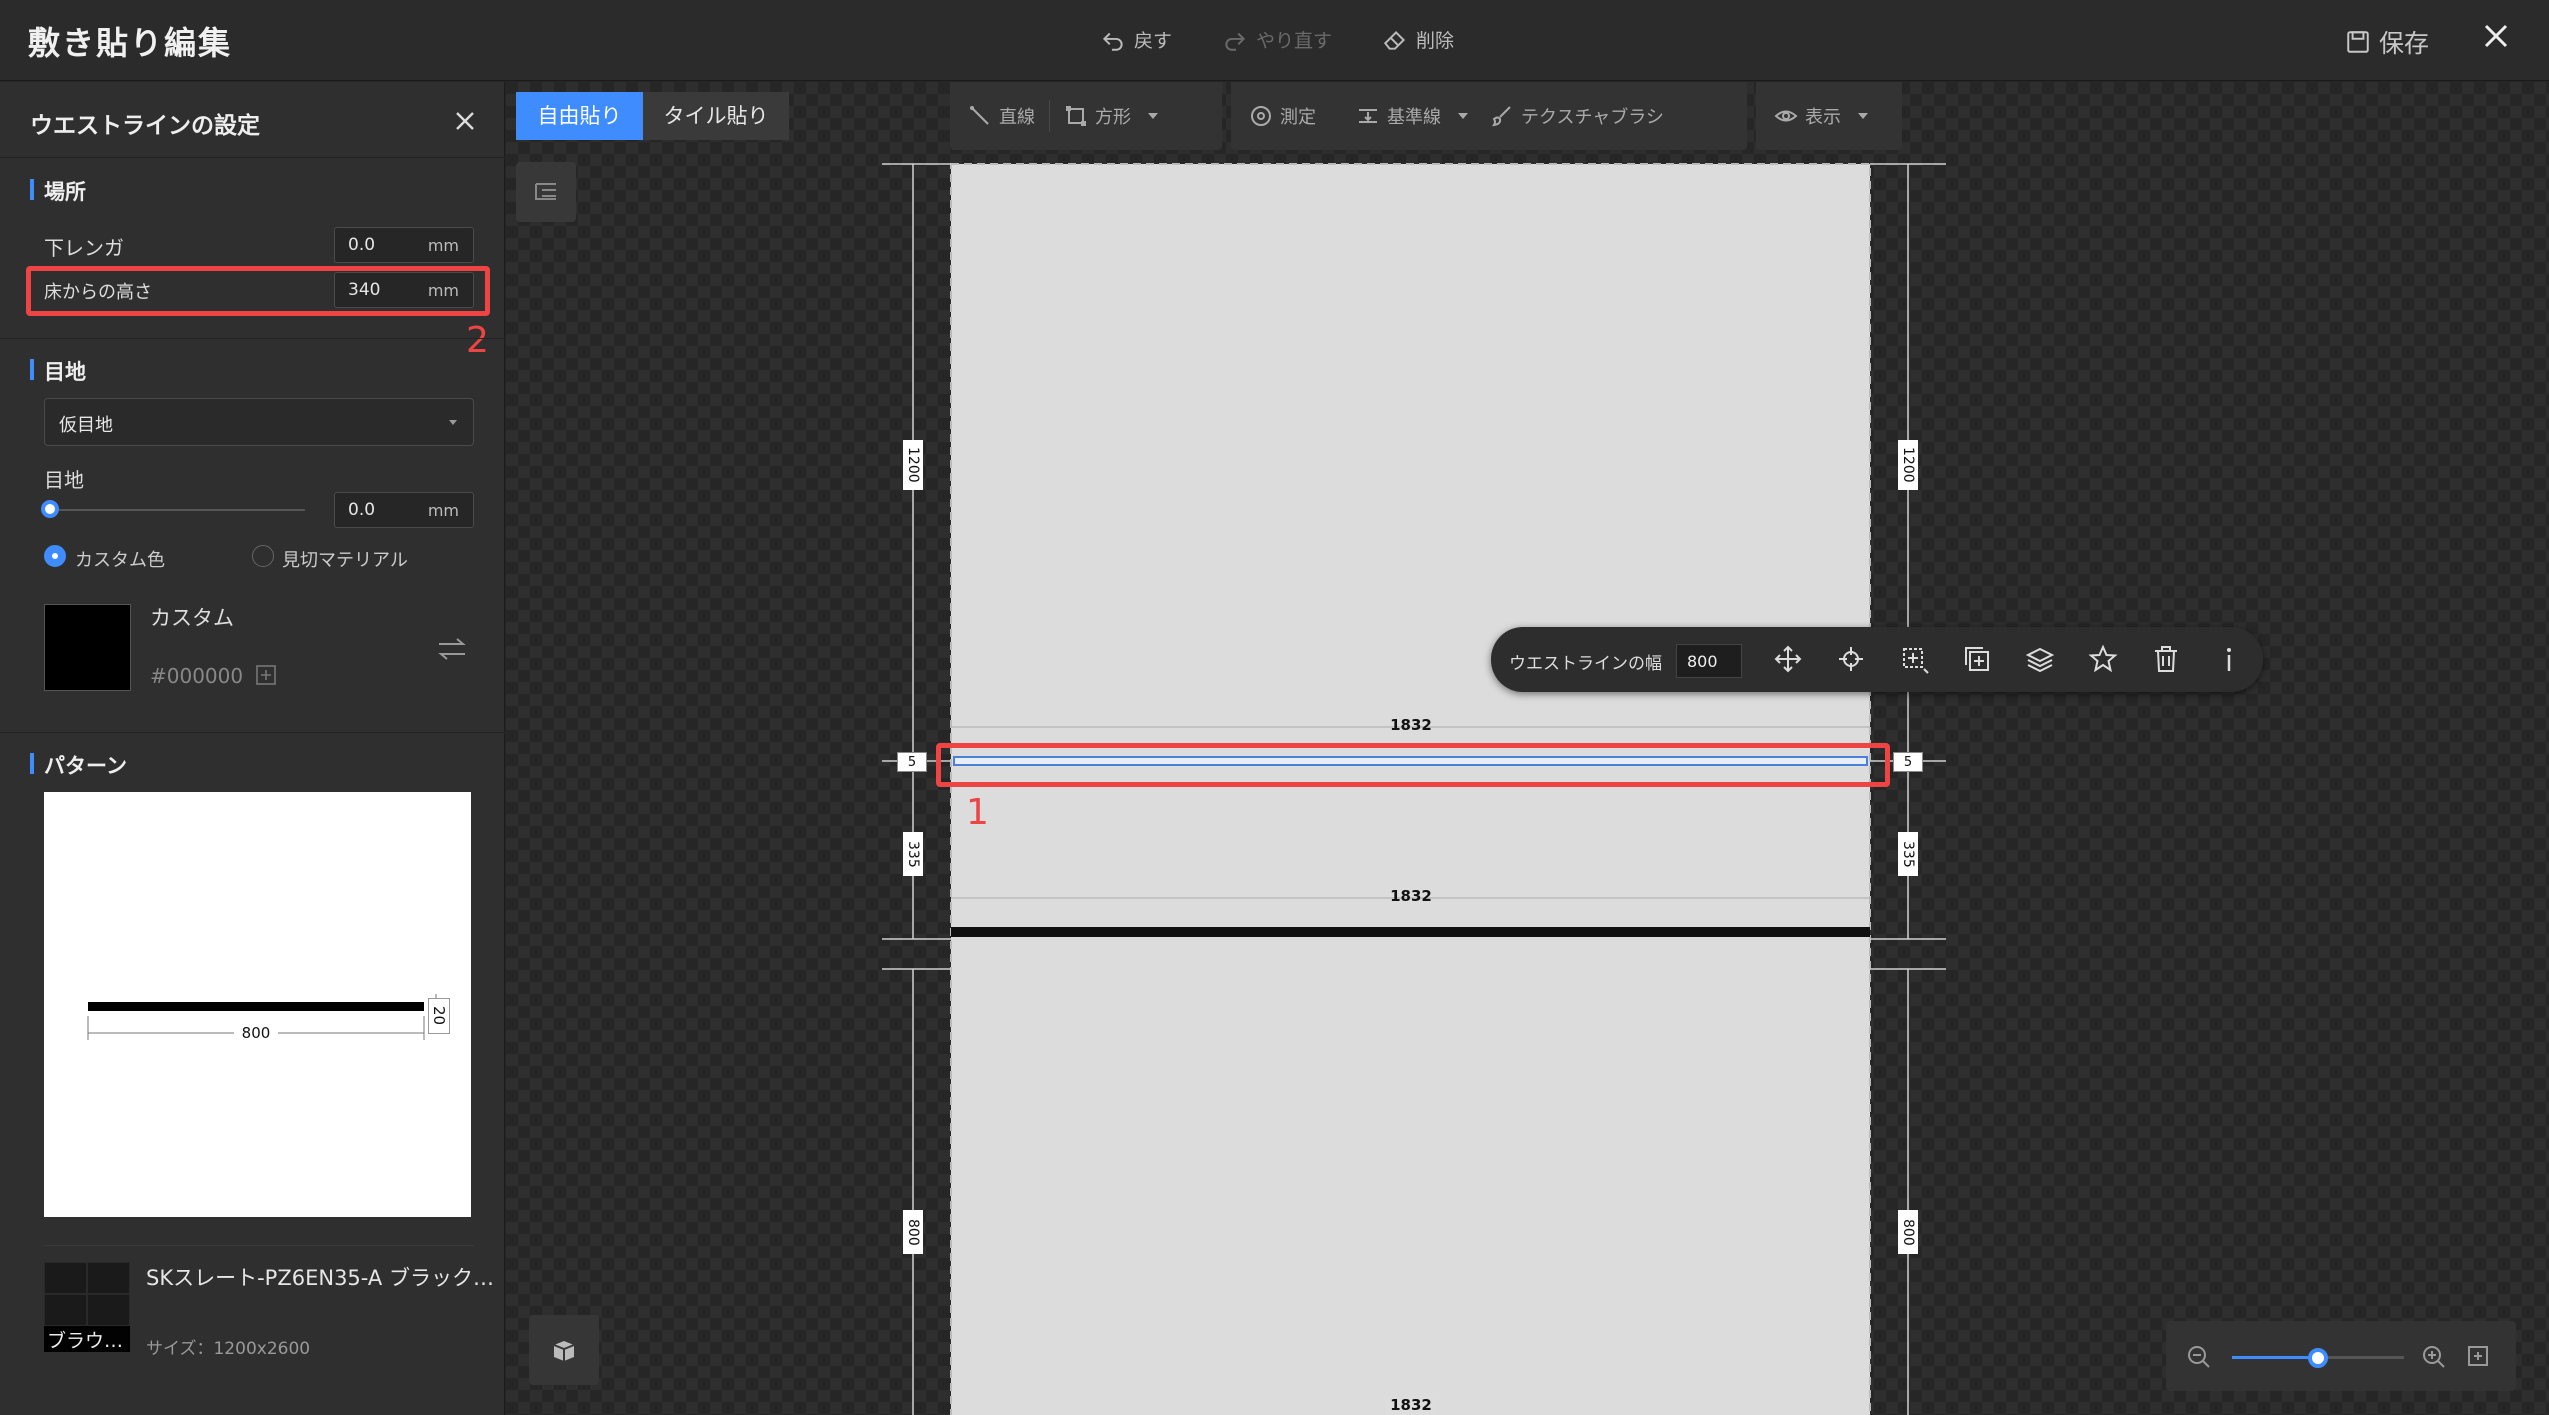 The image size is (2549, 1415). Describe the element at coordinates (1788, 659) in the screenshot. I see `move-icon` at that location.